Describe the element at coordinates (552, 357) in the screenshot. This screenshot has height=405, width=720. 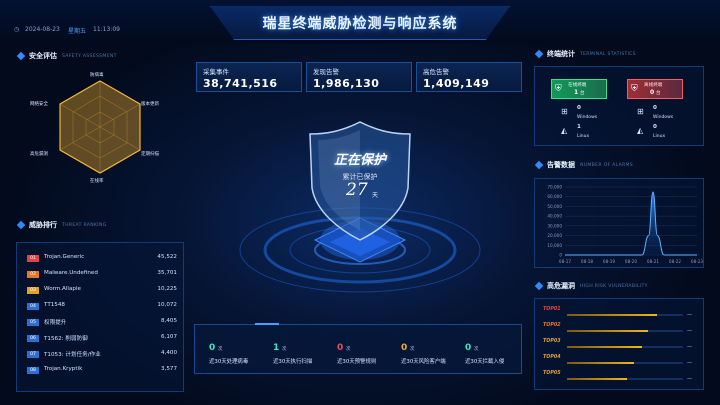
I see `vuln-rank-tag: TOP04` at that location.